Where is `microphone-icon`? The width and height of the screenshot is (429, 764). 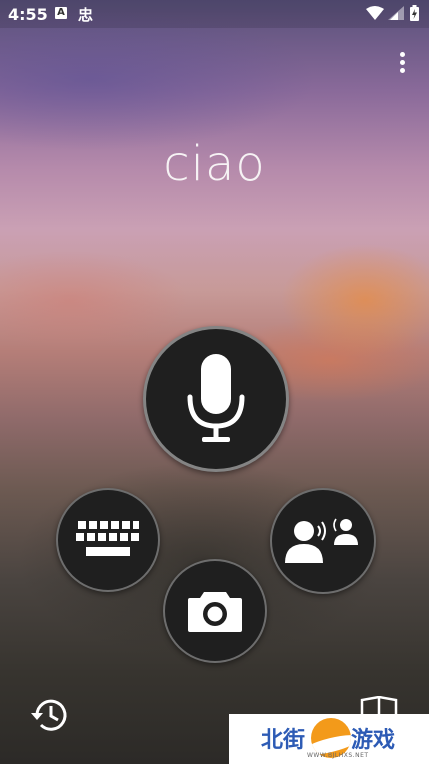
microphone-icon is located at coordinates (216, 398).